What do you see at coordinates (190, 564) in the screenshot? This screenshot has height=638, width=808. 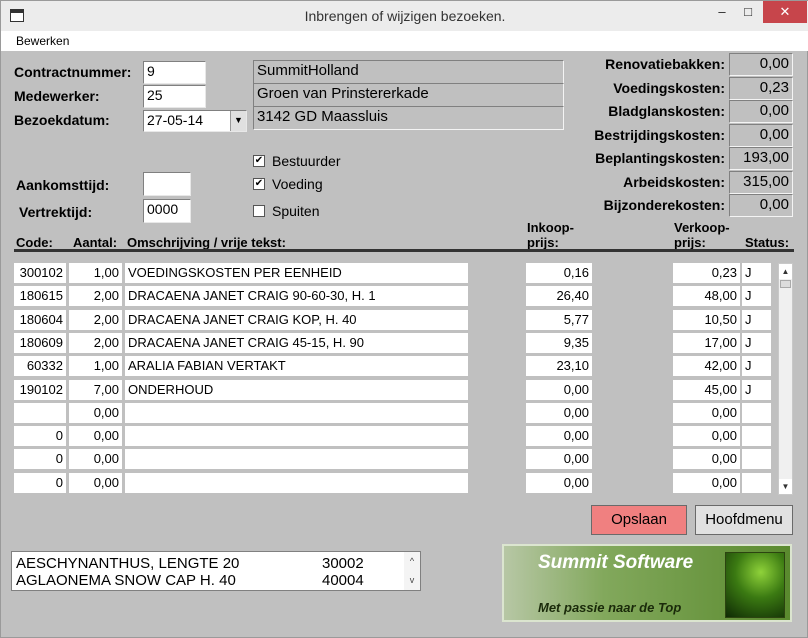 I see `list-item: AESCHYNANTHUS, LENGTE 20 30002` at bounding box center [190, 564].